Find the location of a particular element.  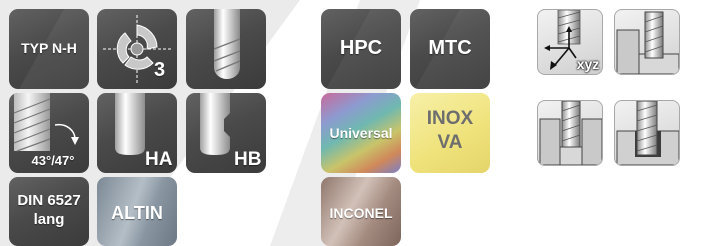

typ-nh-label: TYP N-H is located at coordinates (49, 48).